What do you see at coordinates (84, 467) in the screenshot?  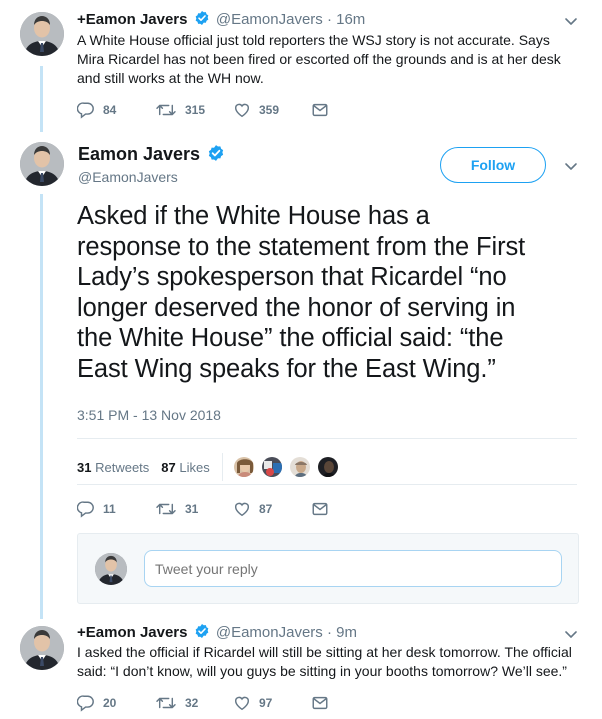 I see `retweet-total: 31` at bounding box center [84, 467].